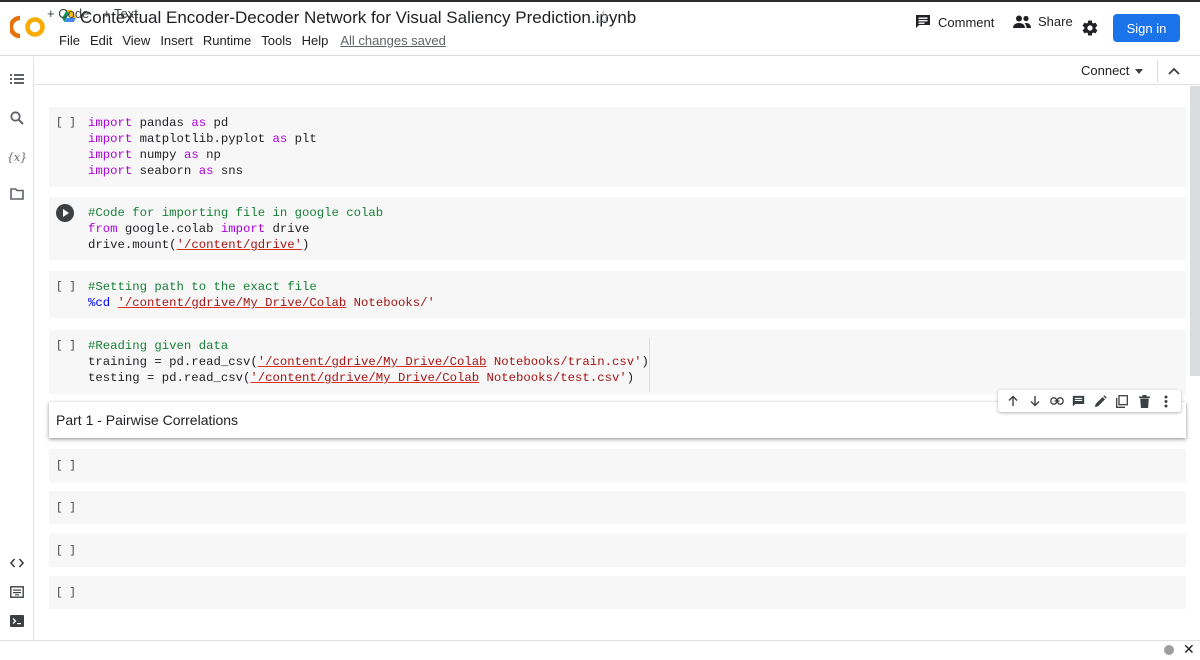 The height and width of the screenshot is (660, 1200). What do you see at coordinates (603, 17) in the screenshot?
I see `star-icon: ☆` at bounding box center [603, 17].